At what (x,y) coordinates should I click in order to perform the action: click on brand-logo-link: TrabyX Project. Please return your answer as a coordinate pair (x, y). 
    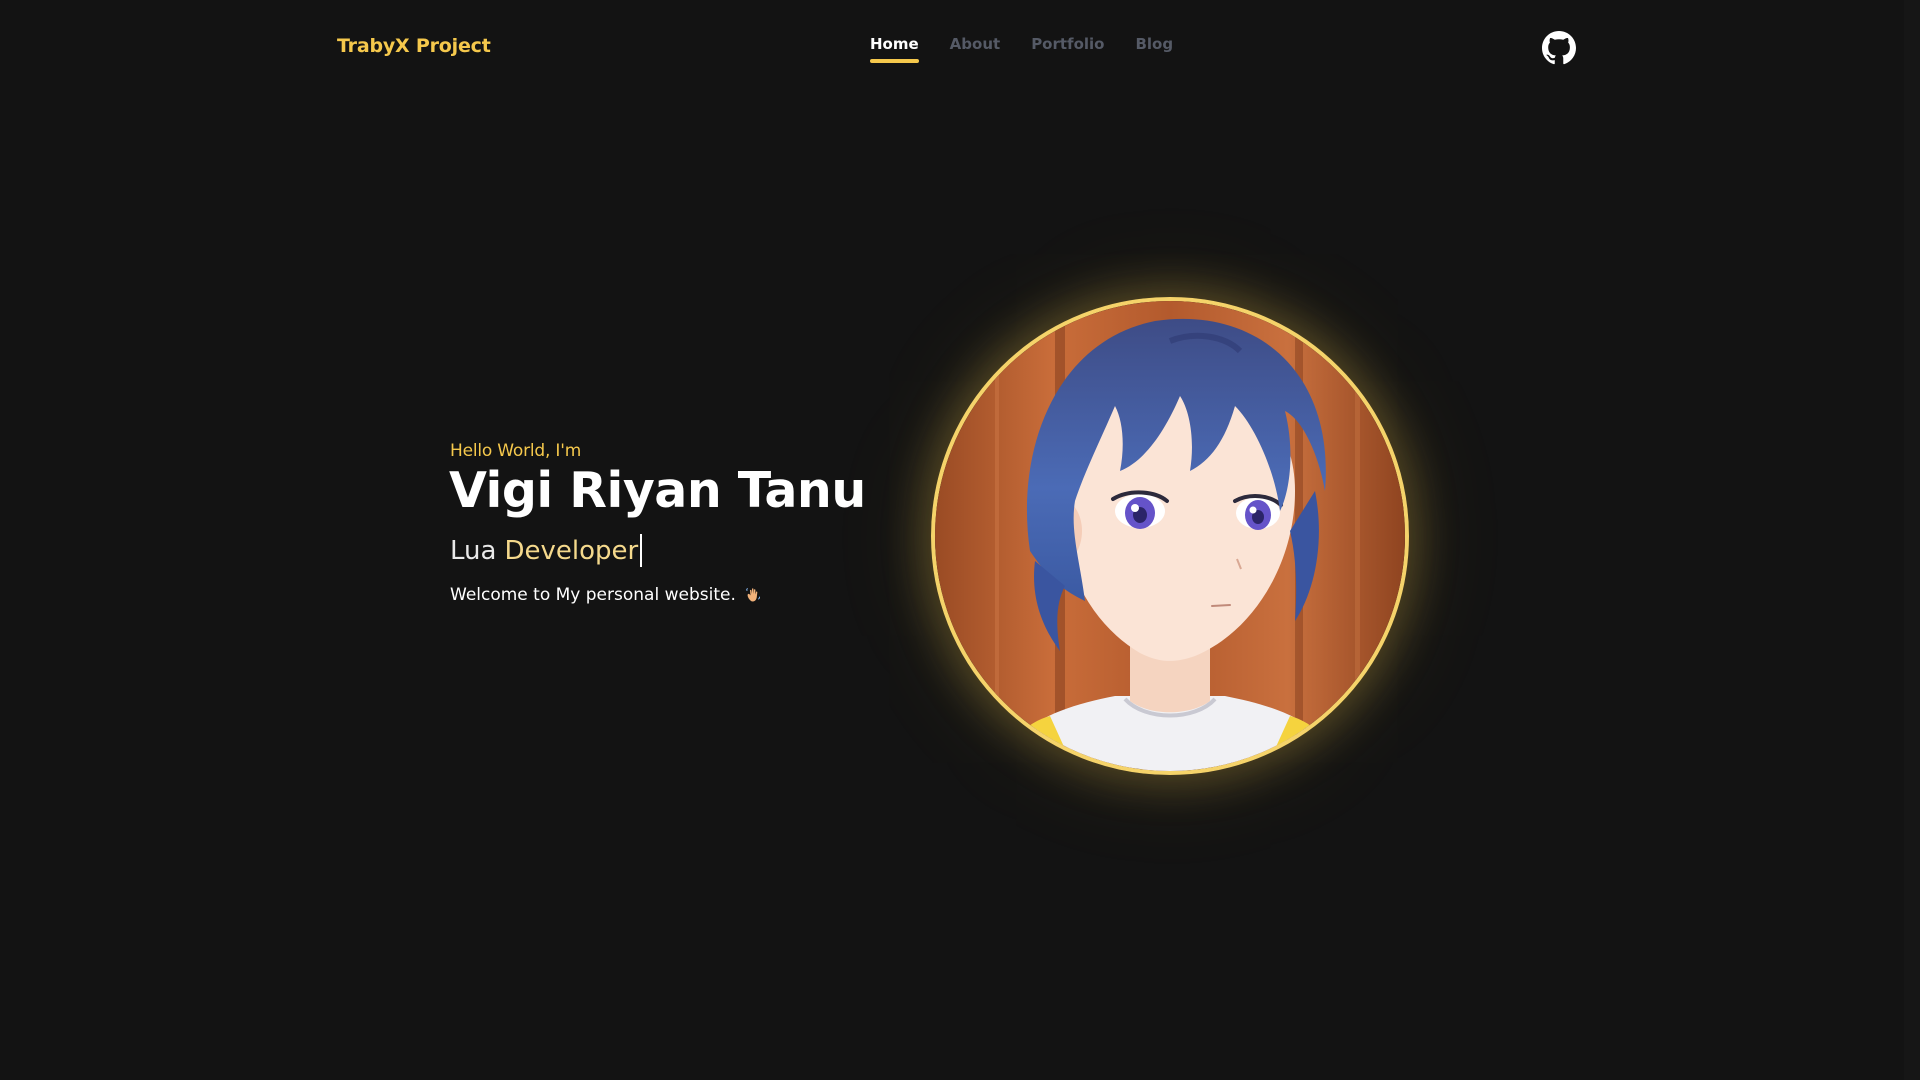
    Looking at the image, I should click on (414, 46).